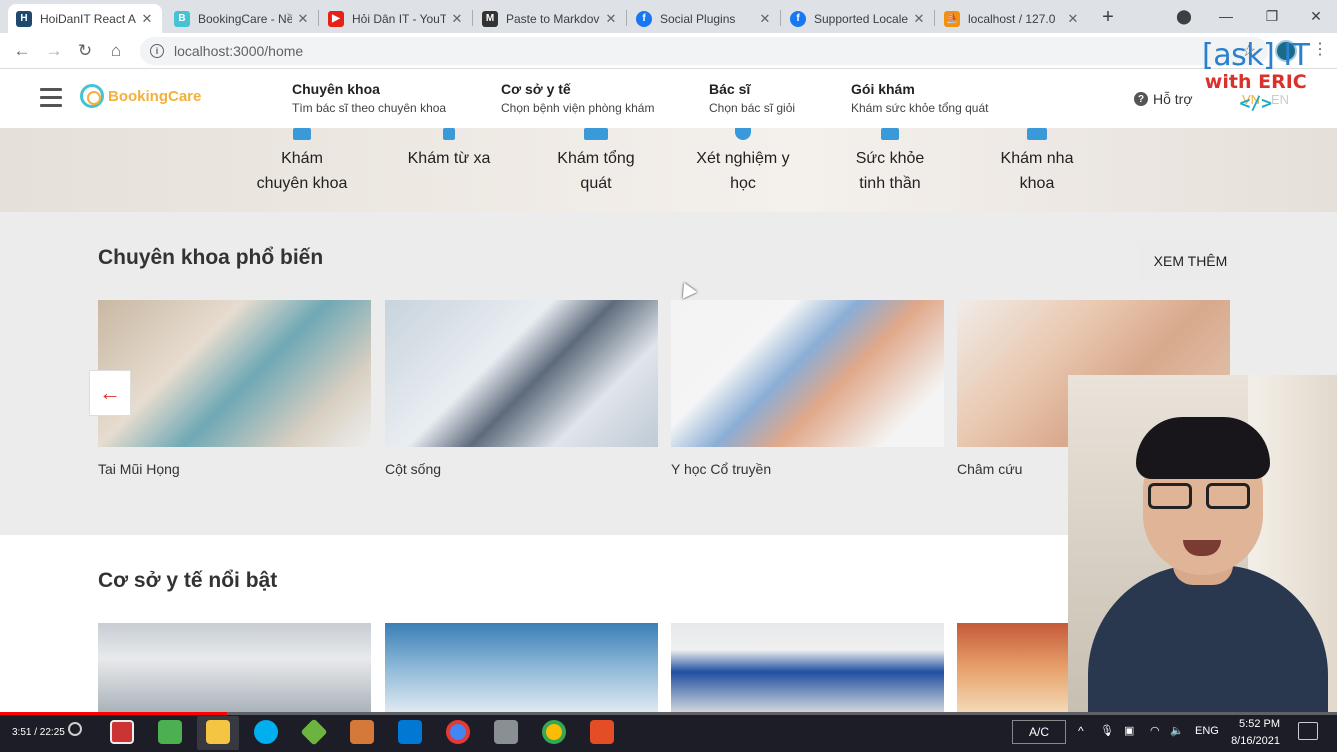 The width and height of the screenshot is (1337, 752). I want to click on hoidanit-favicon-icon: H, so click(24, 18).